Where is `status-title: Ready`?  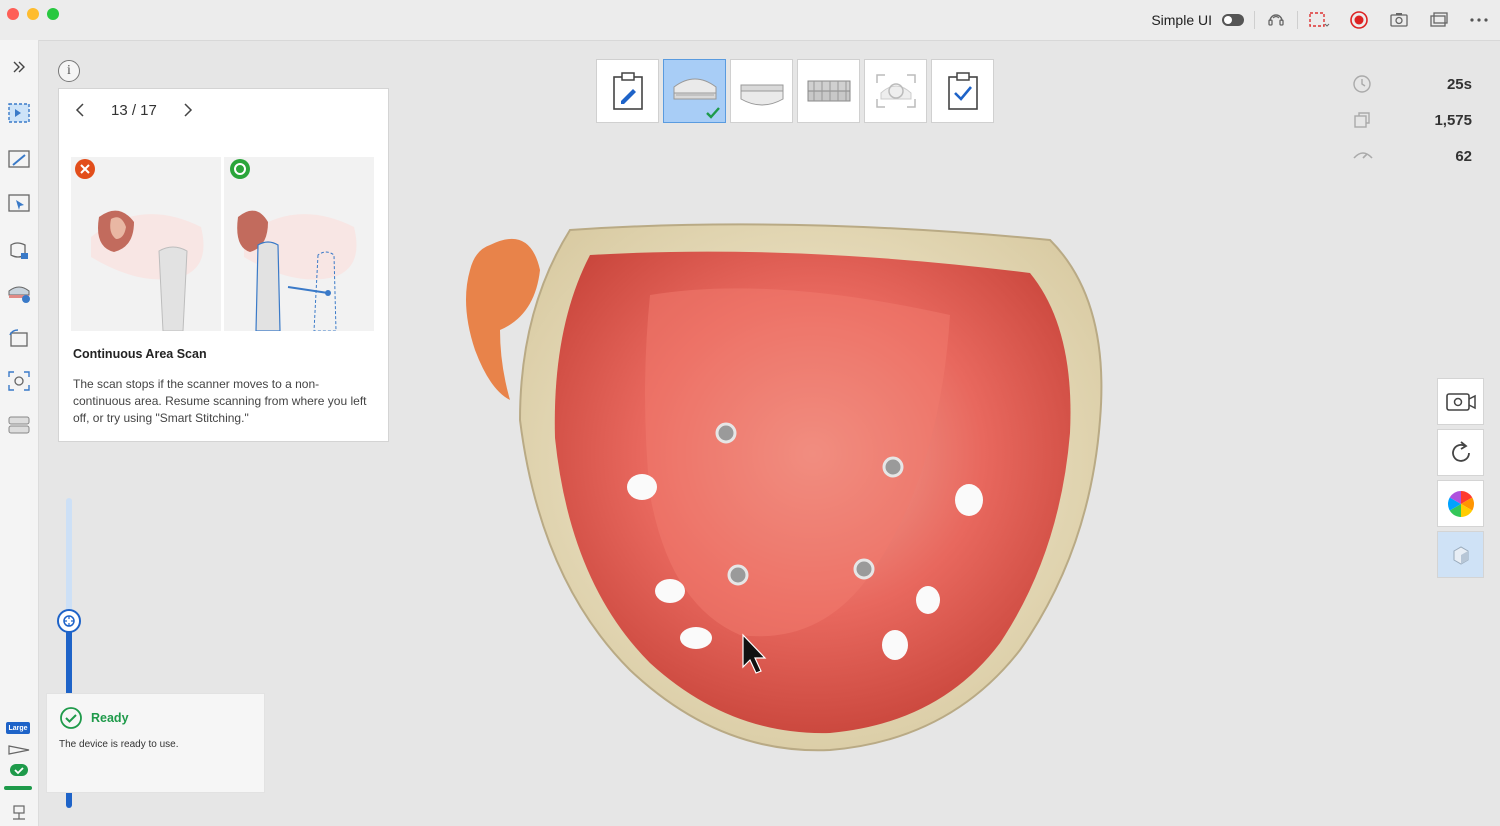
status-title: Ready is located at coordinates (110, 718).